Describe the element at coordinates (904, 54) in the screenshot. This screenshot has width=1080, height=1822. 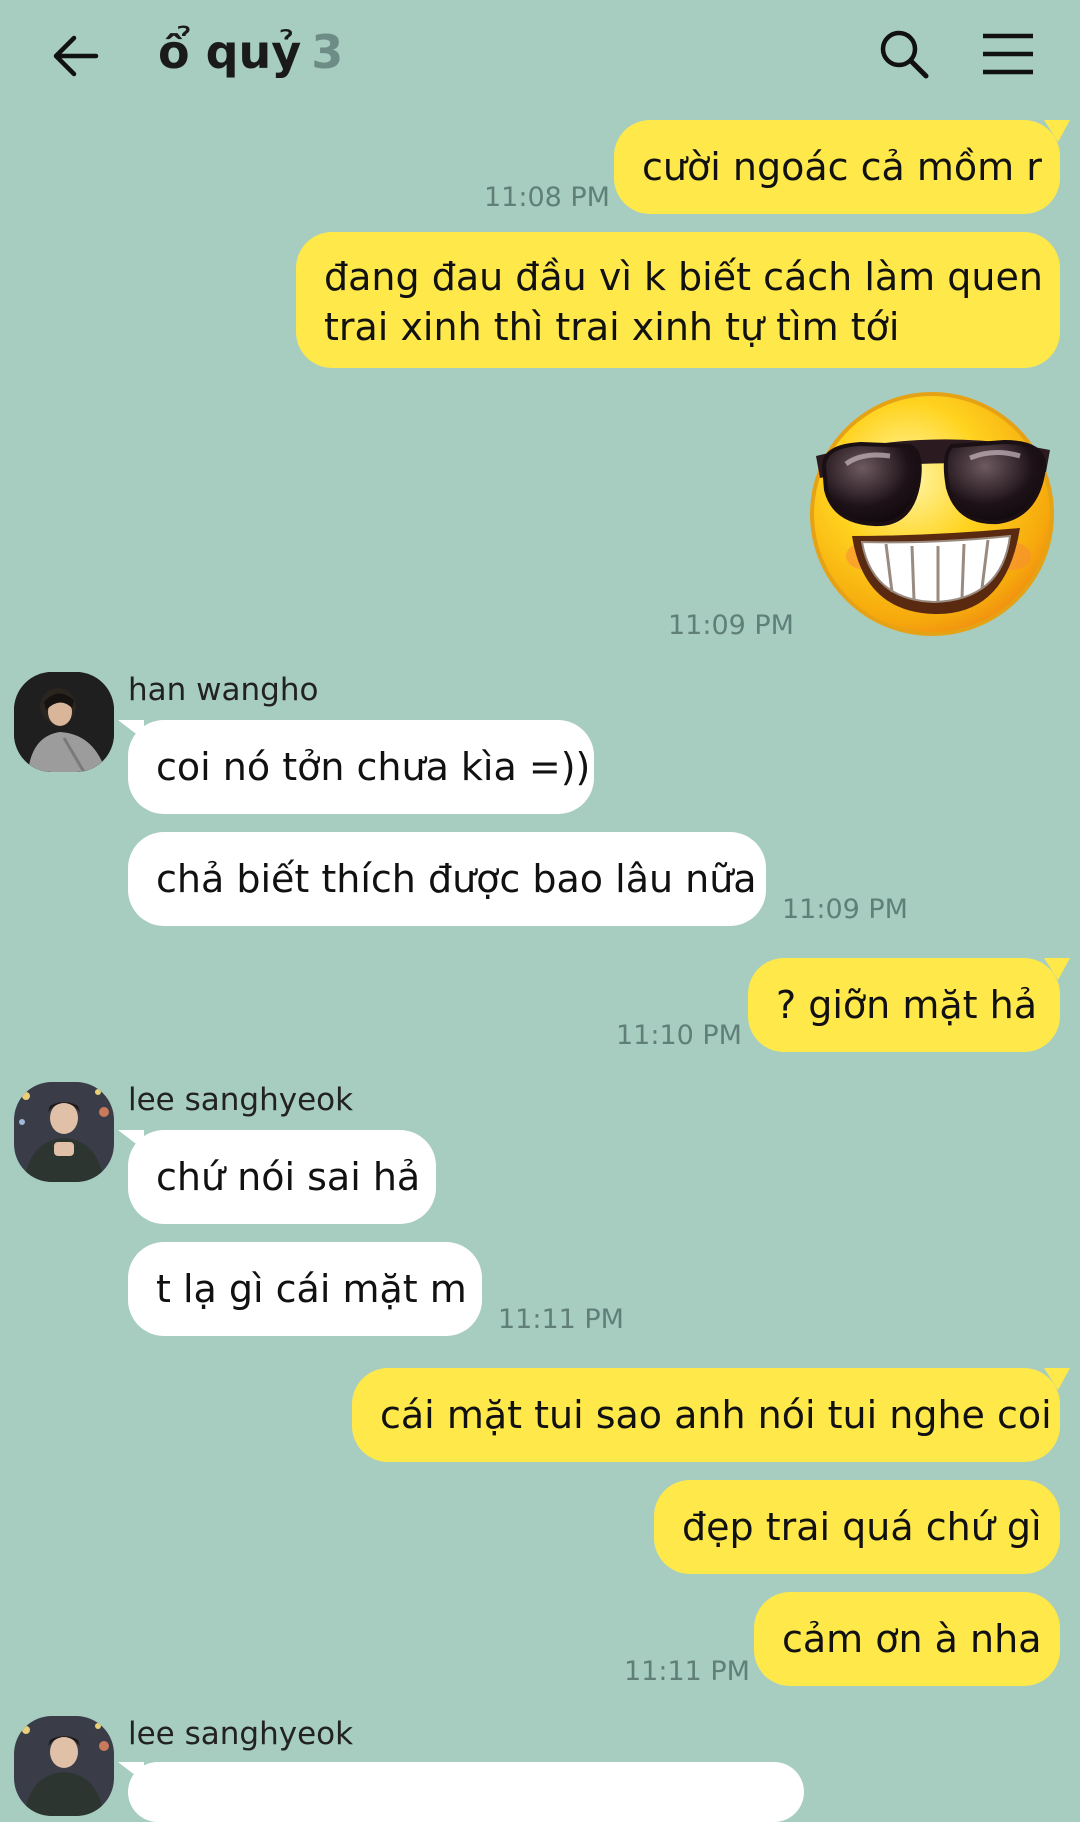
I see `search-icon` at that location.